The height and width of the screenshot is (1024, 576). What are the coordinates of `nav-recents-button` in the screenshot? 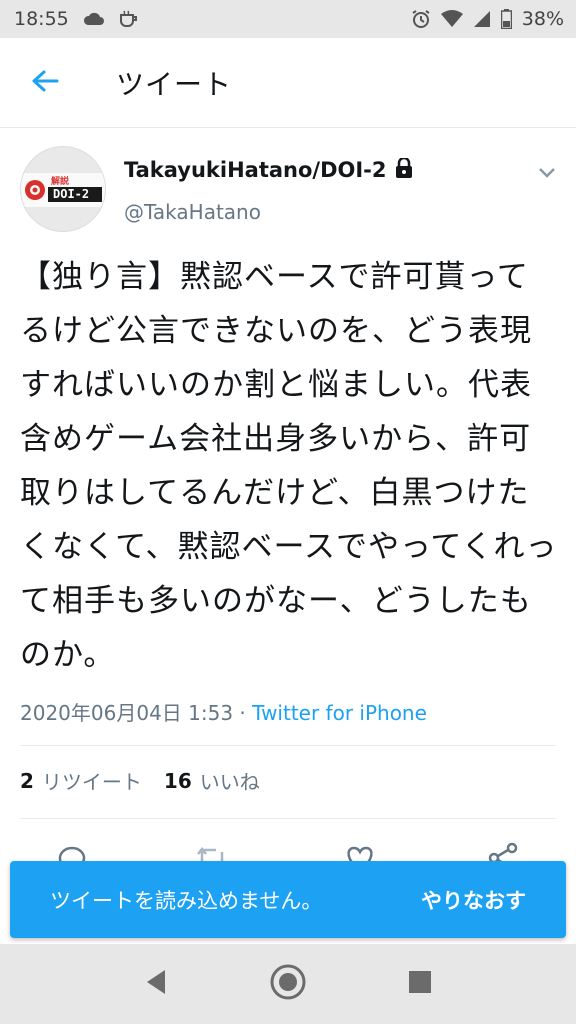 It's located at (420, 984).